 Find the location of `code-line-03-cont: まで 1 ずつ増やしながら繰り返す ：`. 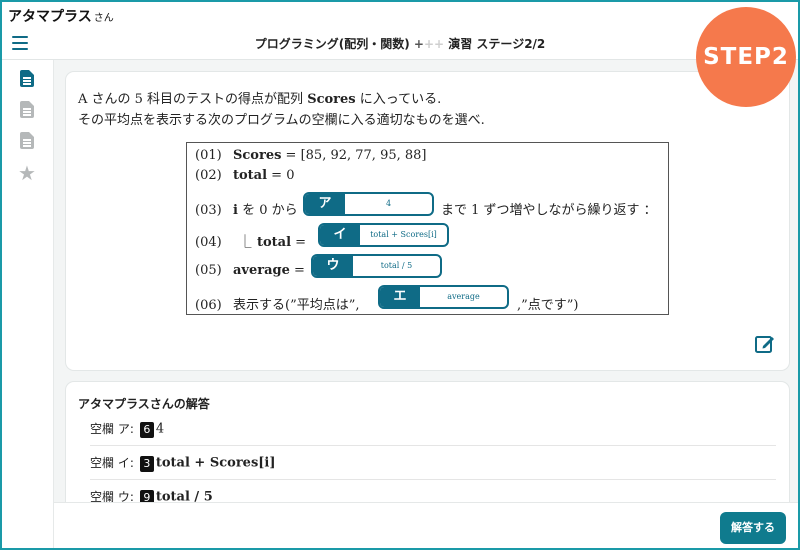

code-line-03-cont: まで 1 ずつ増やしながら繰り返す ： is located at coordinates (549, 208).